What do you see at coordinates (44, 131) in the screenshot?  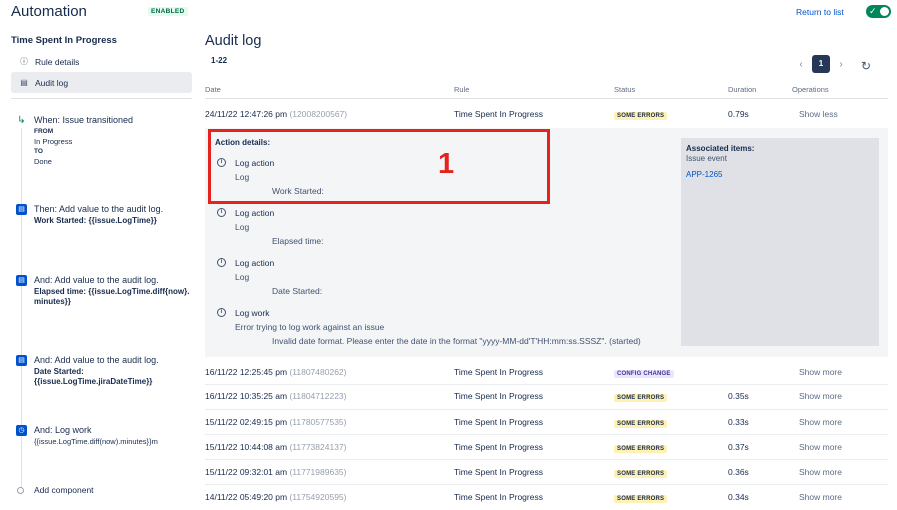 I see `from-label: FROM` at bounding box center [44, 131].